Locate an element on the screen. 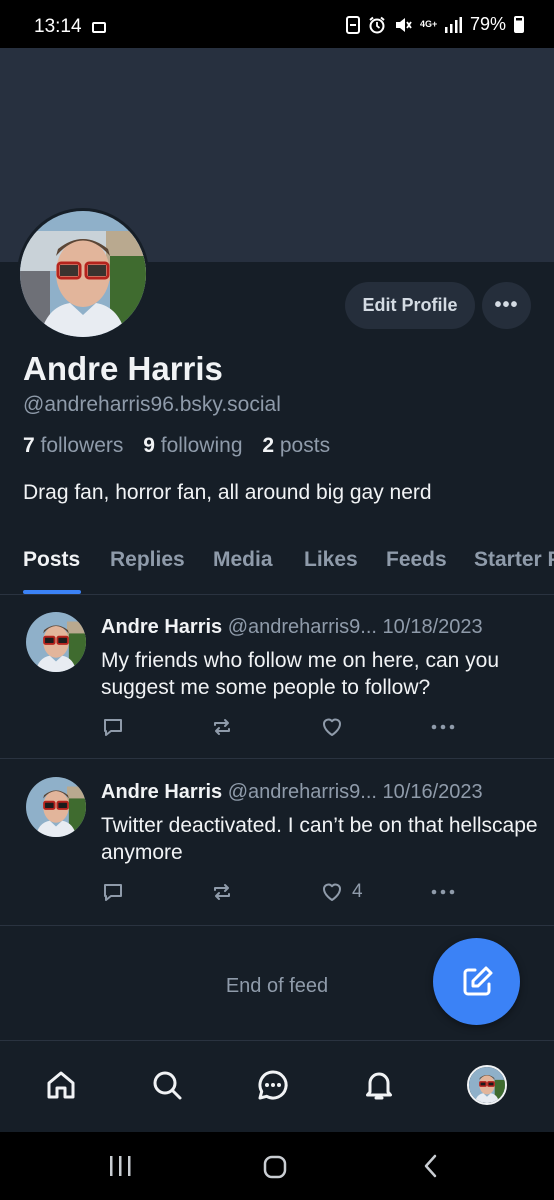  nav-chat is located at coordinates (273, 1085).